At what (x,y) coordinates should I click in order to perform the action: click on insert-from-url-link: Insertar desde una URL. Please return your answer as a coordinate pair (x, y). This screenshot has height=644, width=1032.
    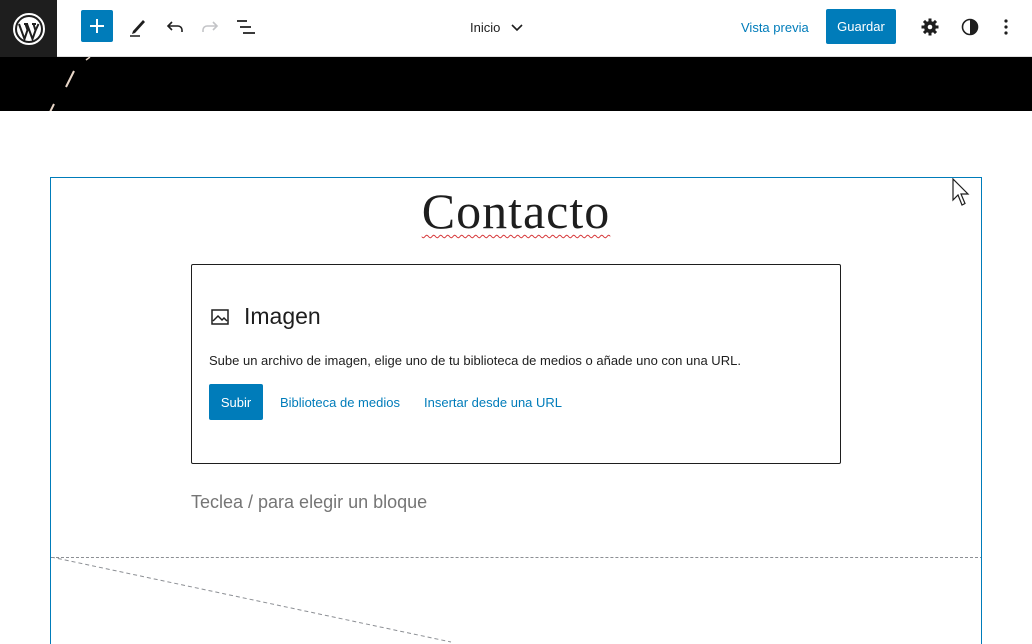
    Looking at the image, I should click on (493, 402).